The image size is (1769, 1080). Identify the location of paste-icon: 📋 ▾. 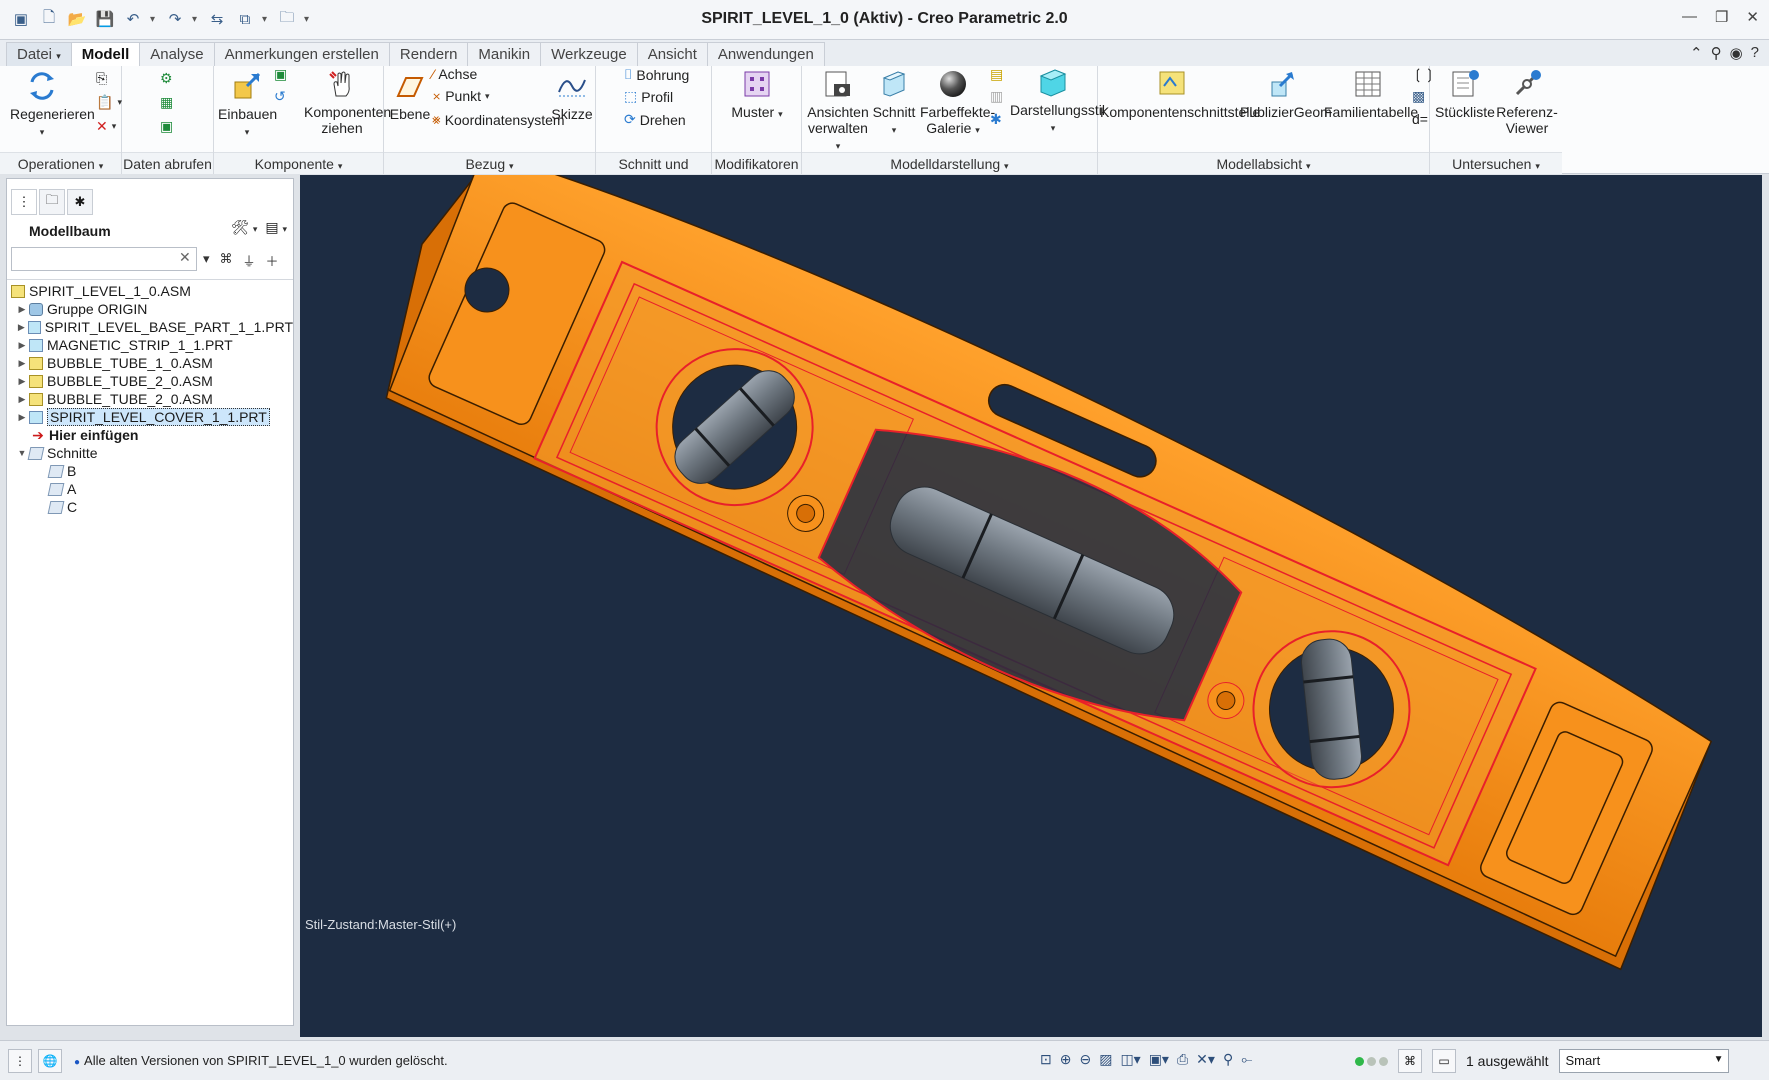
(109, 102).